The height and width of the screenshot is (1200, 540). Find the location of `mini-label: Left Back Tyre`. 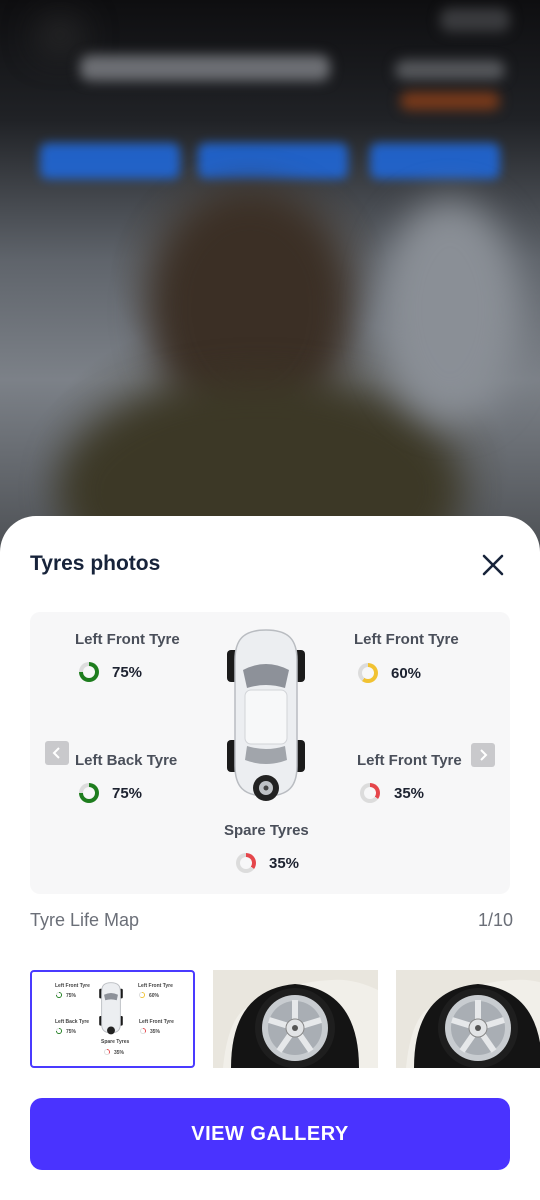

mini-label: Left Back Tyre is located at coordinates (72, 1022).